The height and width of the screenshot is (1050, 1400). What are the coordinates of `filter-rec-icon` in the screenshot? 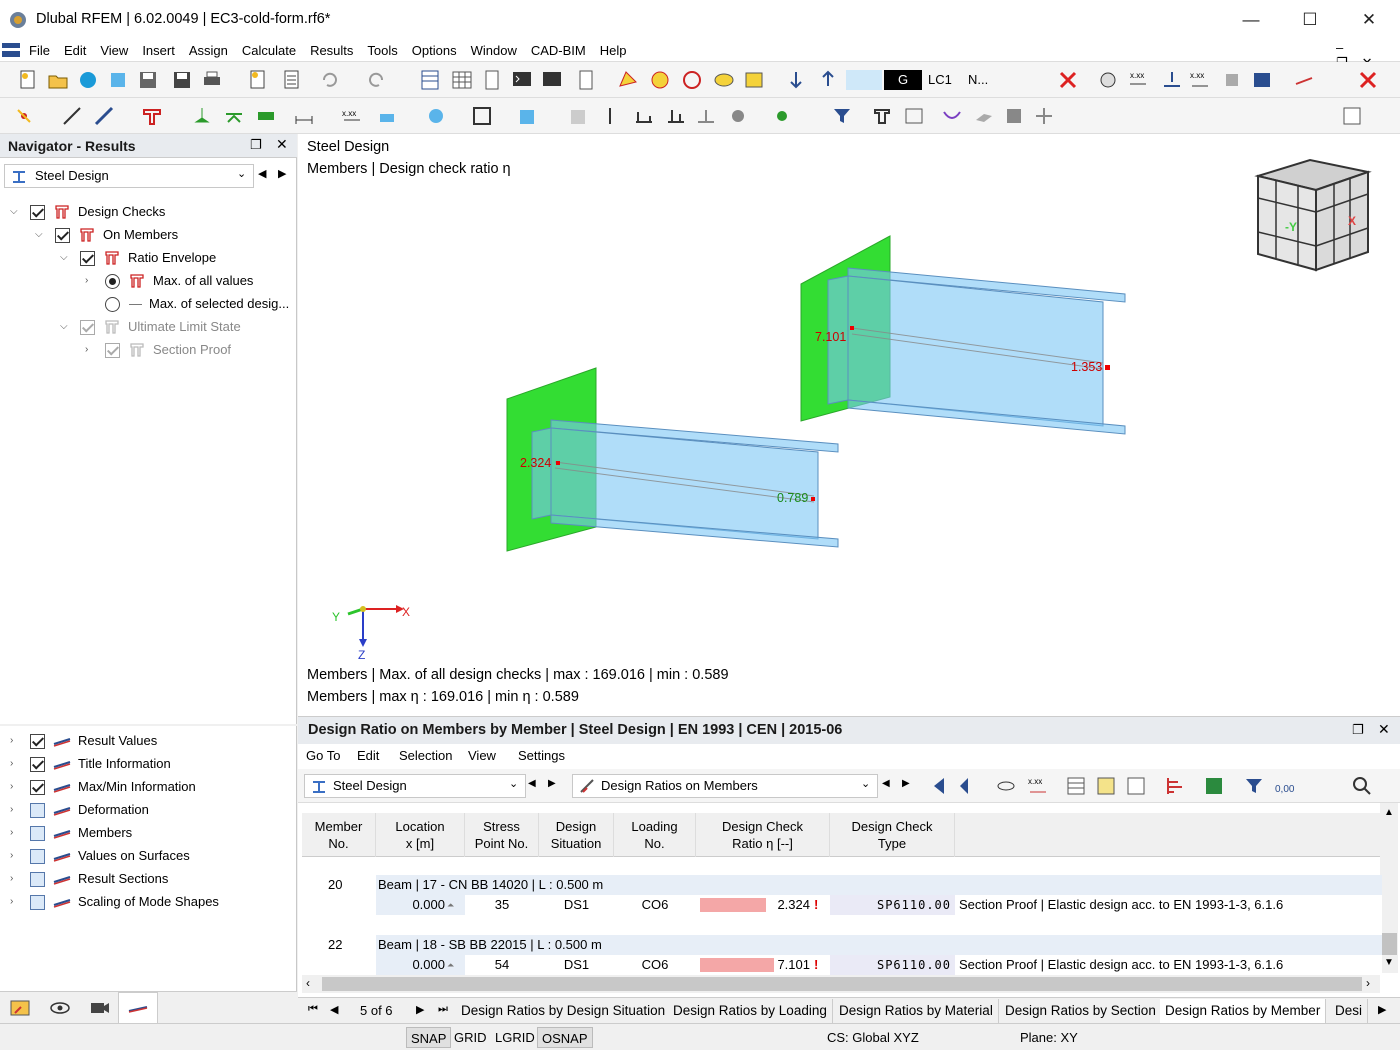 It's located at (968, 786).